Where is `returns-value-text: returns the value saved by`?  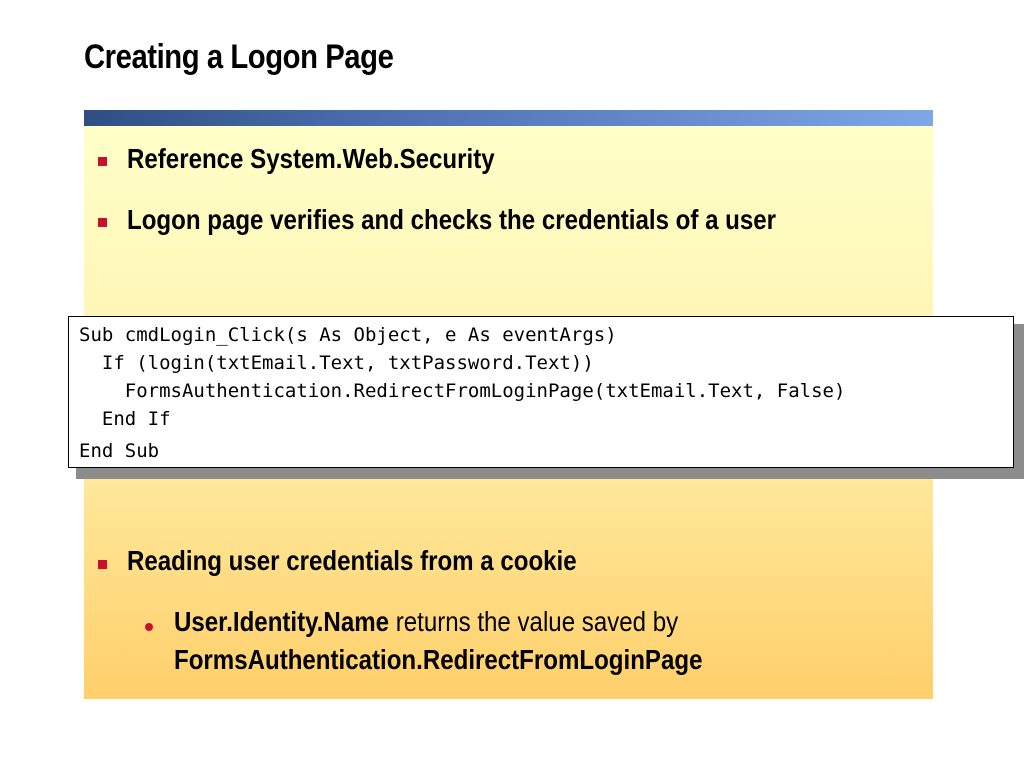
returns-value-text: returns the value saved by is located at coordinates (534, 621).